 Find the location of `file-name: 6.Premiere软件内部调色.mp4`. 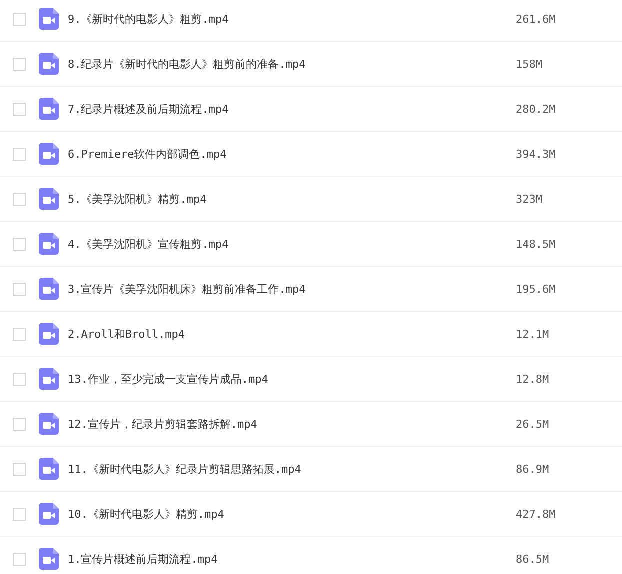

file-name: 6.Premiere软件内部调色.mp4 is located at coordinates (288, 154).